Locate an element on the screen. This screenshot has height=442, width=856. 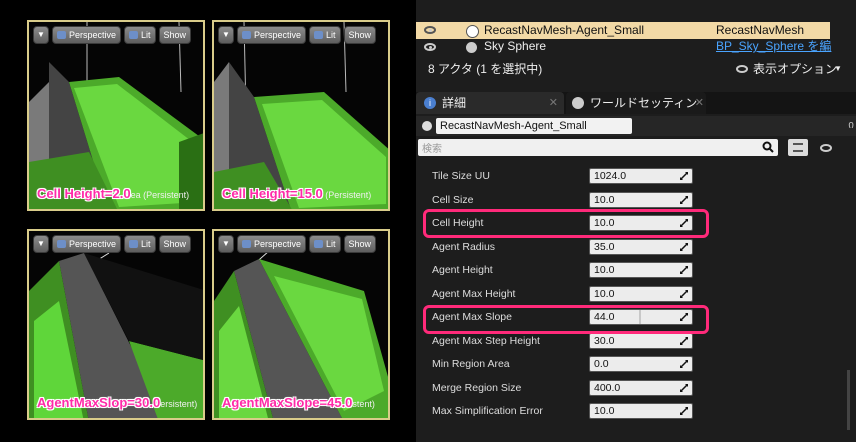
viewport-caption: AgentMaxSlope=45.0stent) is located at coordinates (298, 402).